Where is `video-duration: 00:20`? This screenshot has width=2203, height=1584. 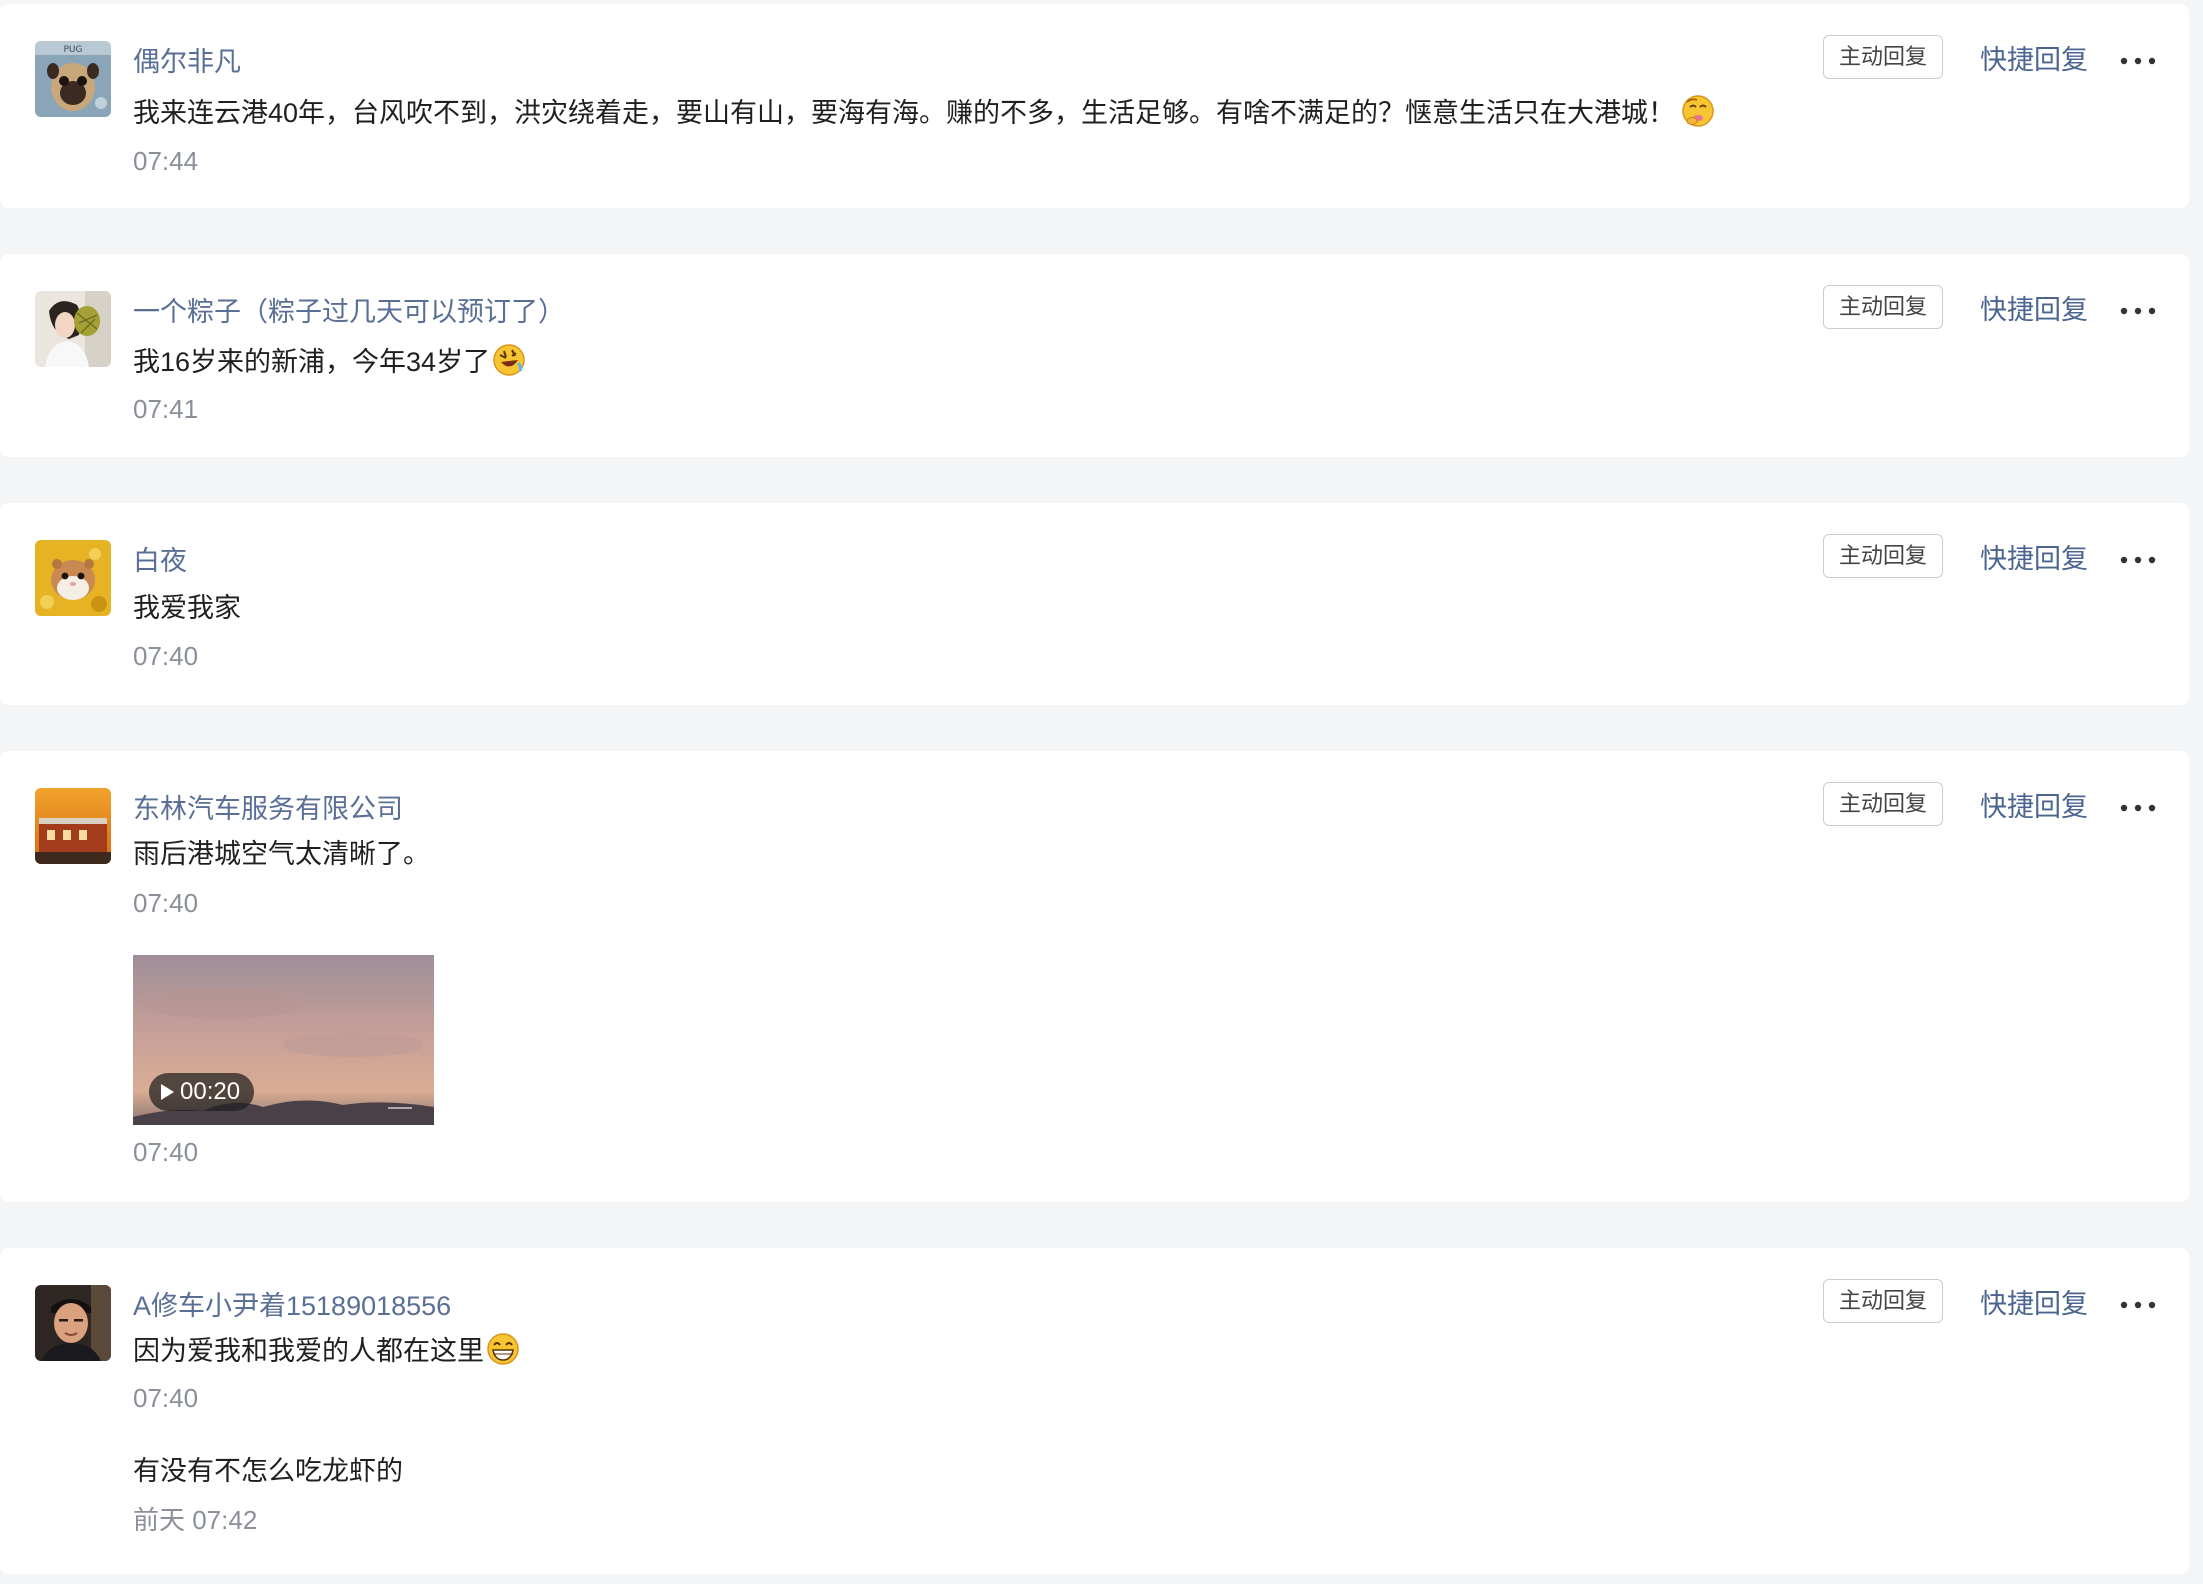 video-duration: 00:20 is located at coordinates (210, 1091).